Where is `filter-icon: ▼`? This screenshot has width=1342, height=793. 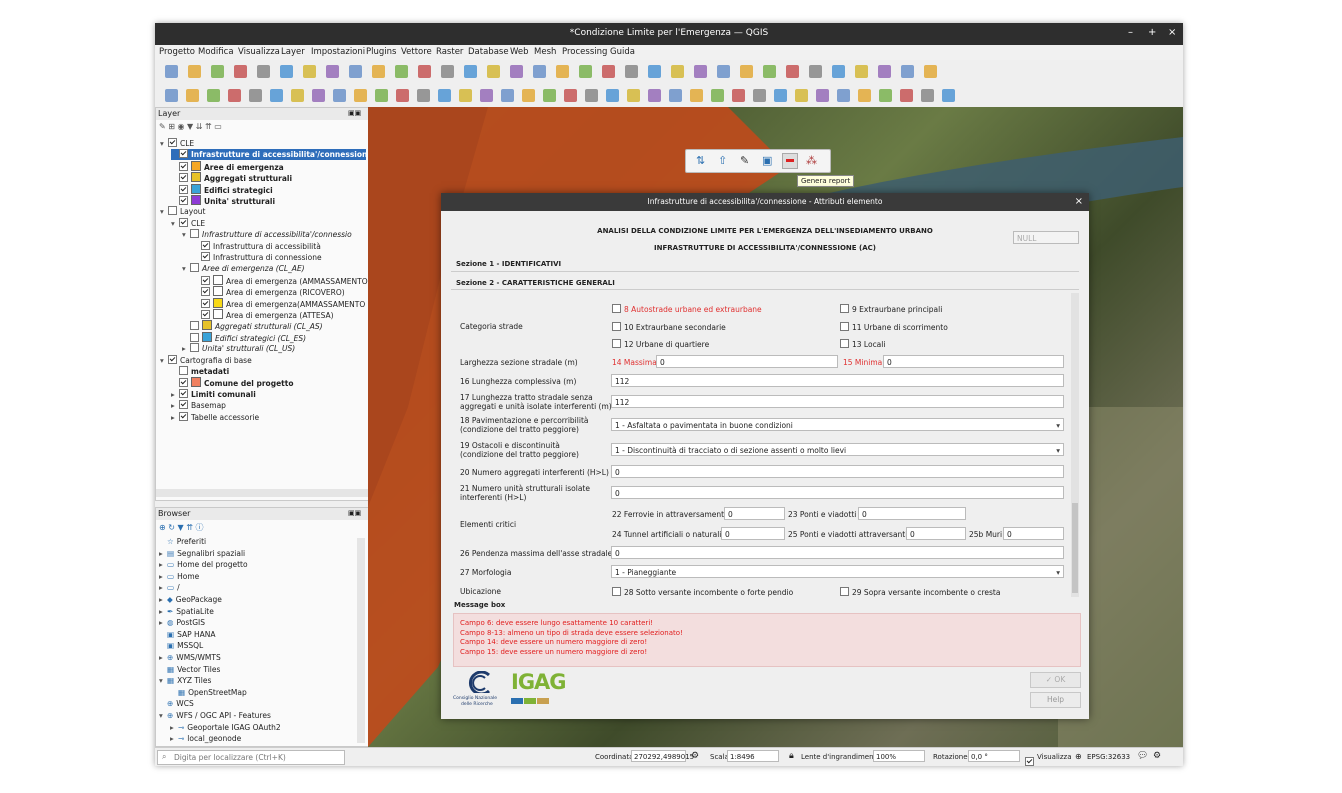 filter-icon: ▼ is located at coordinates (190, 126).